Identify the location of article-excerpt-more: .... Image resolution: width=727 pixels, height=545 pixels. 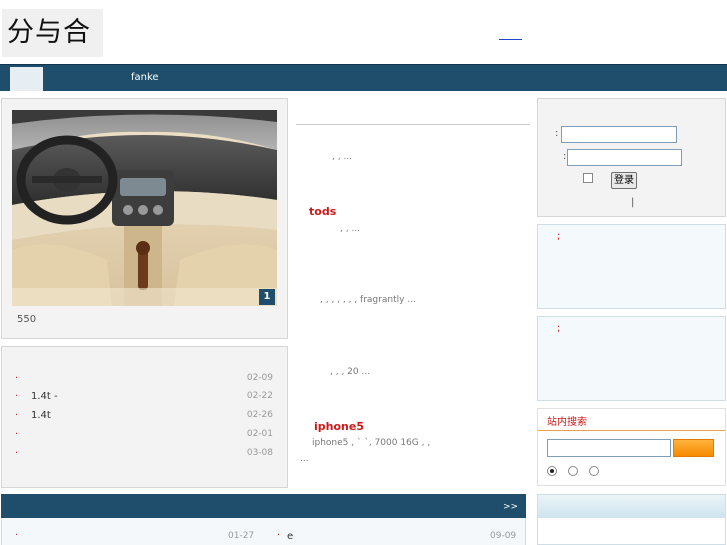
(304, 459).